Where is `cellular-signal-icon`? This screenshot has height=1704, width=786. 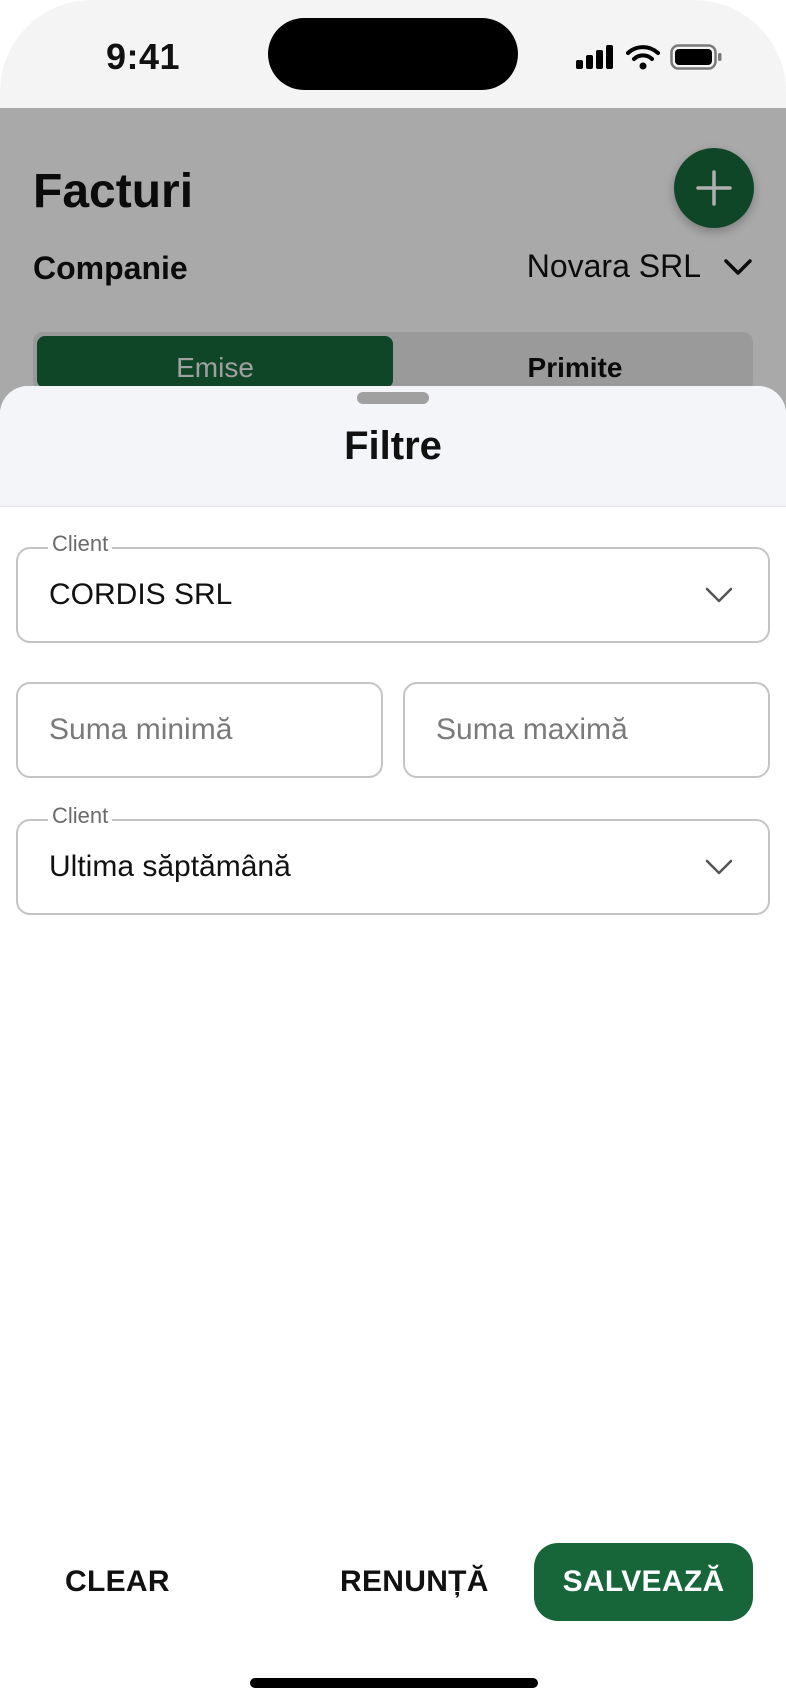
cellular-signal-icon is located at coordinates (594, 57).